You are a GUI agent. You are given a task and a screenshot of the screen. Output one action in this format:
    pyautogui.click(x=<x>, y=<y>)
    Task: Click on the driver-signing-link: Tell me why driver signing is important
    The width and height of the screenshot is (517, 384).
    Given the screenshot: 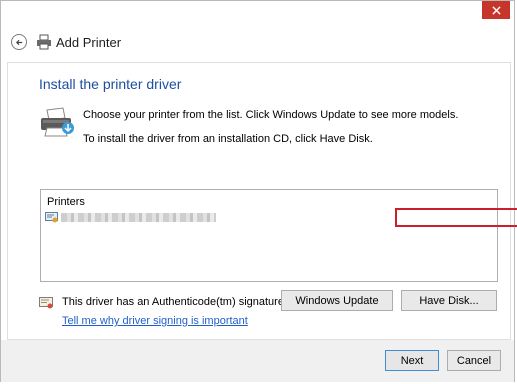 What is the action you would take?
    pyautogui.click(x=155, y=321)
    